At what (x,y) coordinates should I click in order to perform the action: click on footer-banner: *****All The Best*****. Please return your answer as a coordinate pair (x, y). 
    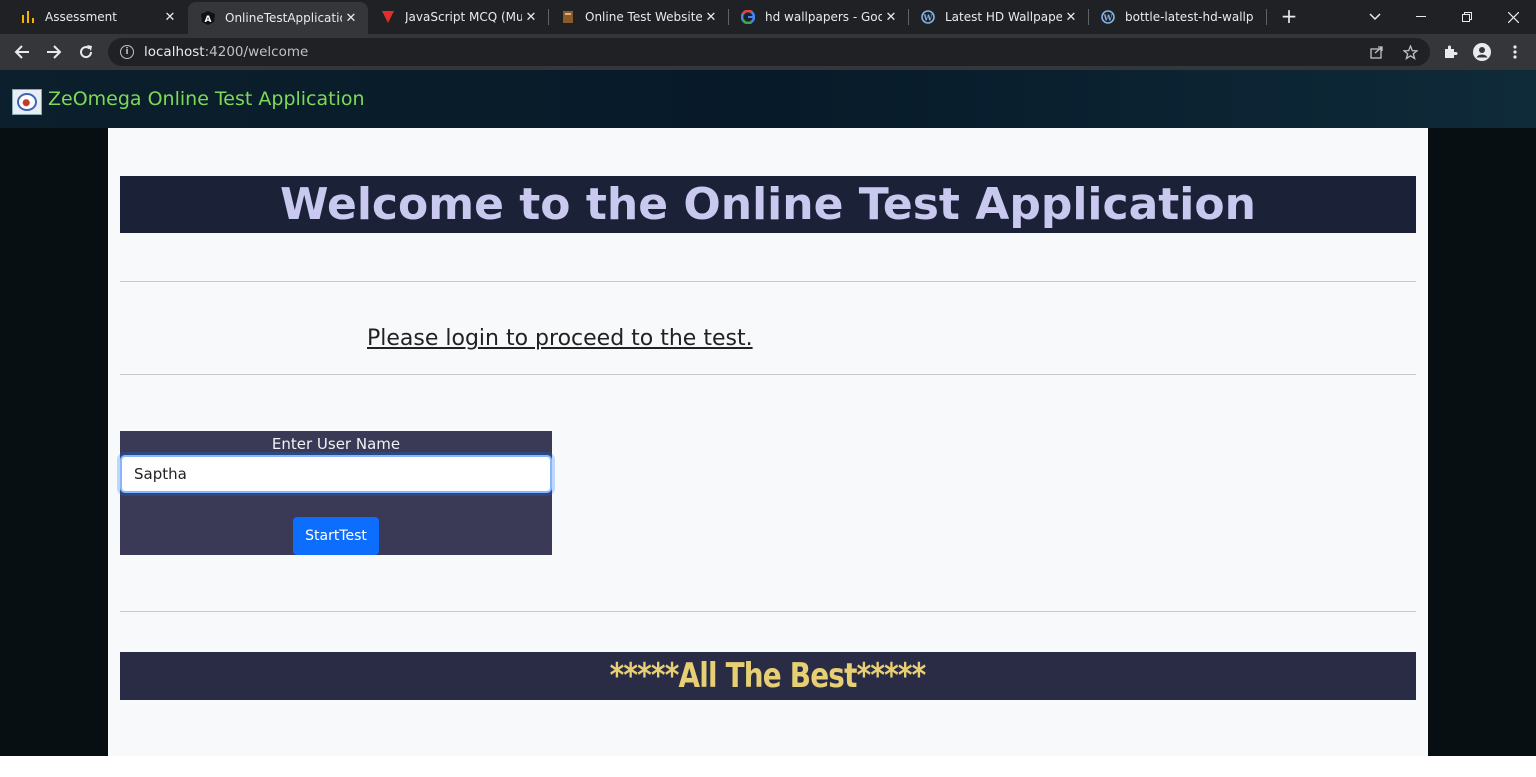
    Looking at the image, I should click on (768, 676).